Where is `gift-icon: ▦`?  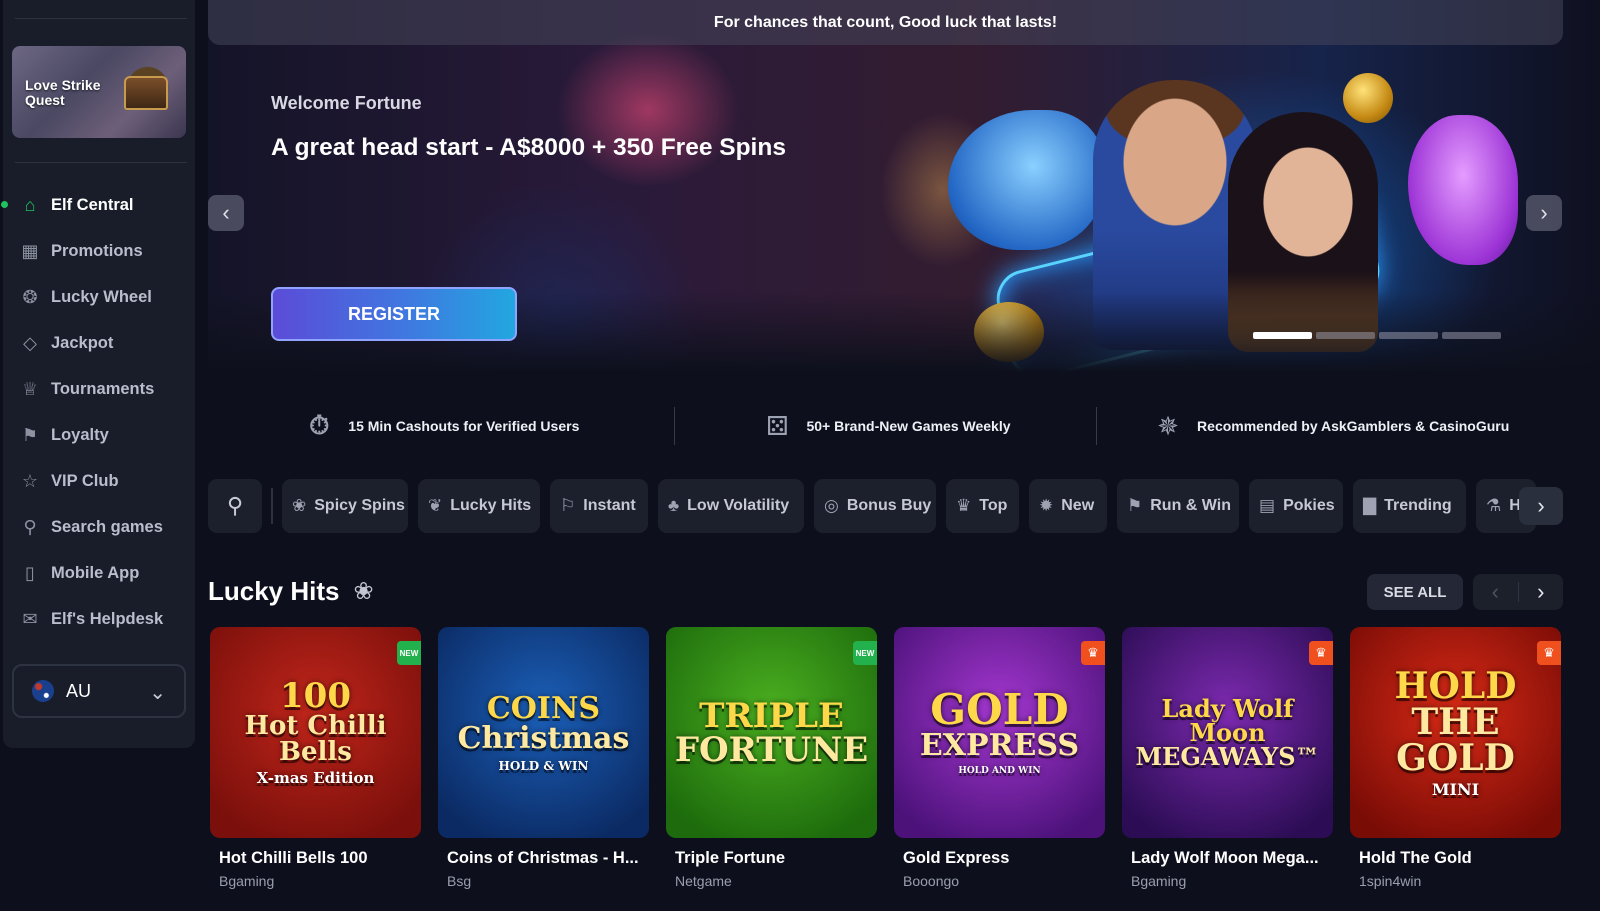 gift-icon: ▦ is located at coordinates (30, 250).